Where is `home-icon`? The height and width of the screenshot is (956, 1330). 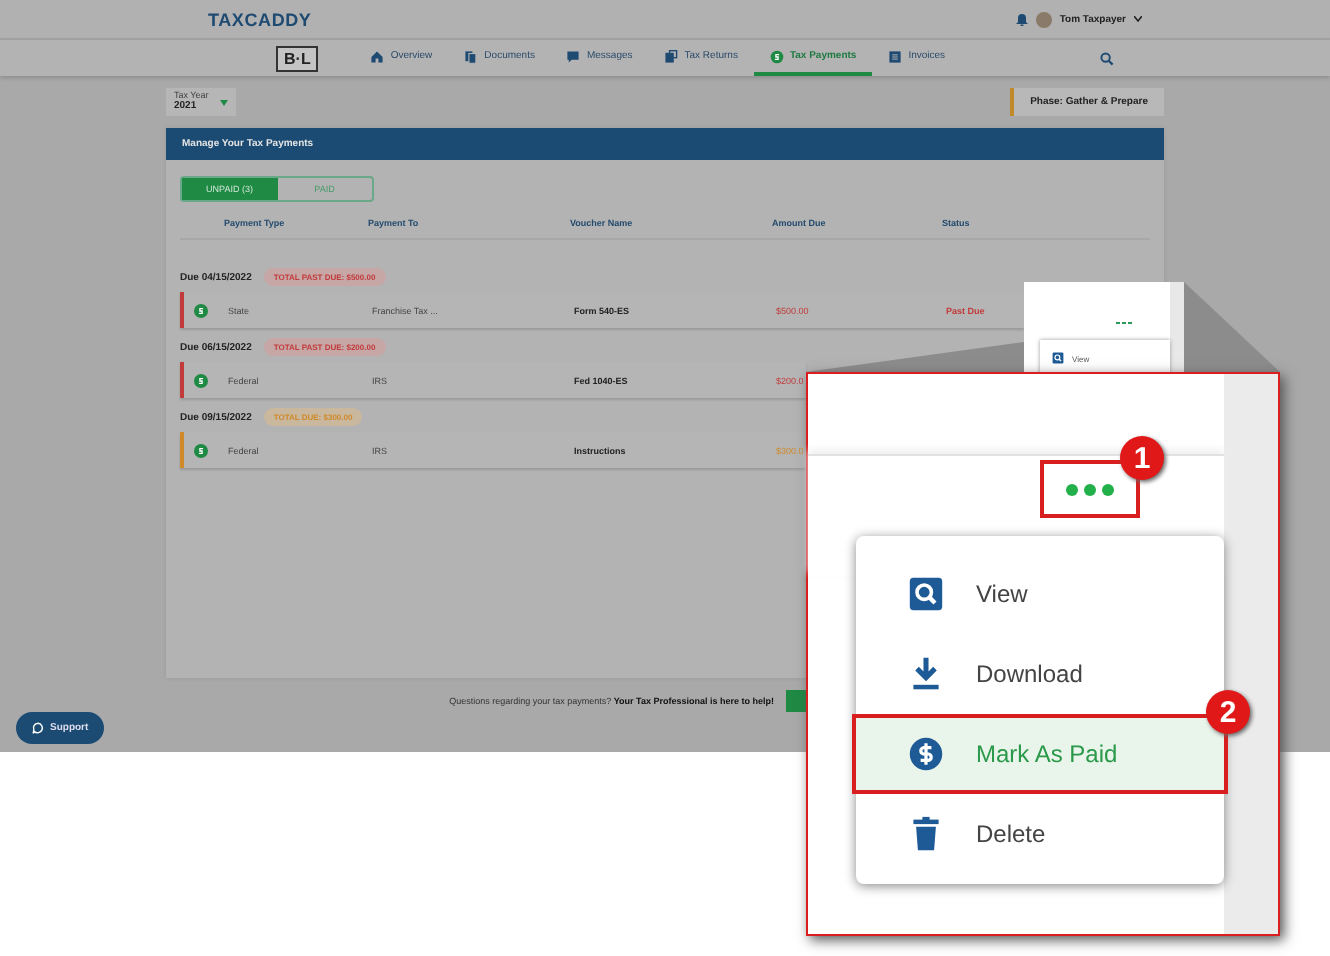 home-icon is located at coordinates (377, 56).